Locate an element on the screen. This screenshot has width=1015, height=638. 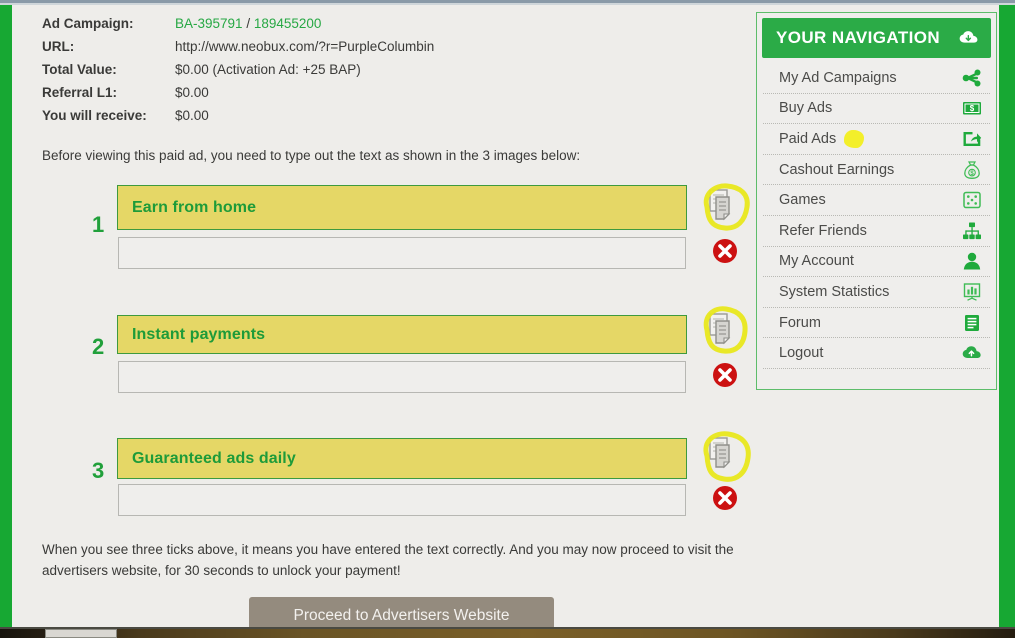
sidebar-item-games: Games is located at coordinates (876, 200).